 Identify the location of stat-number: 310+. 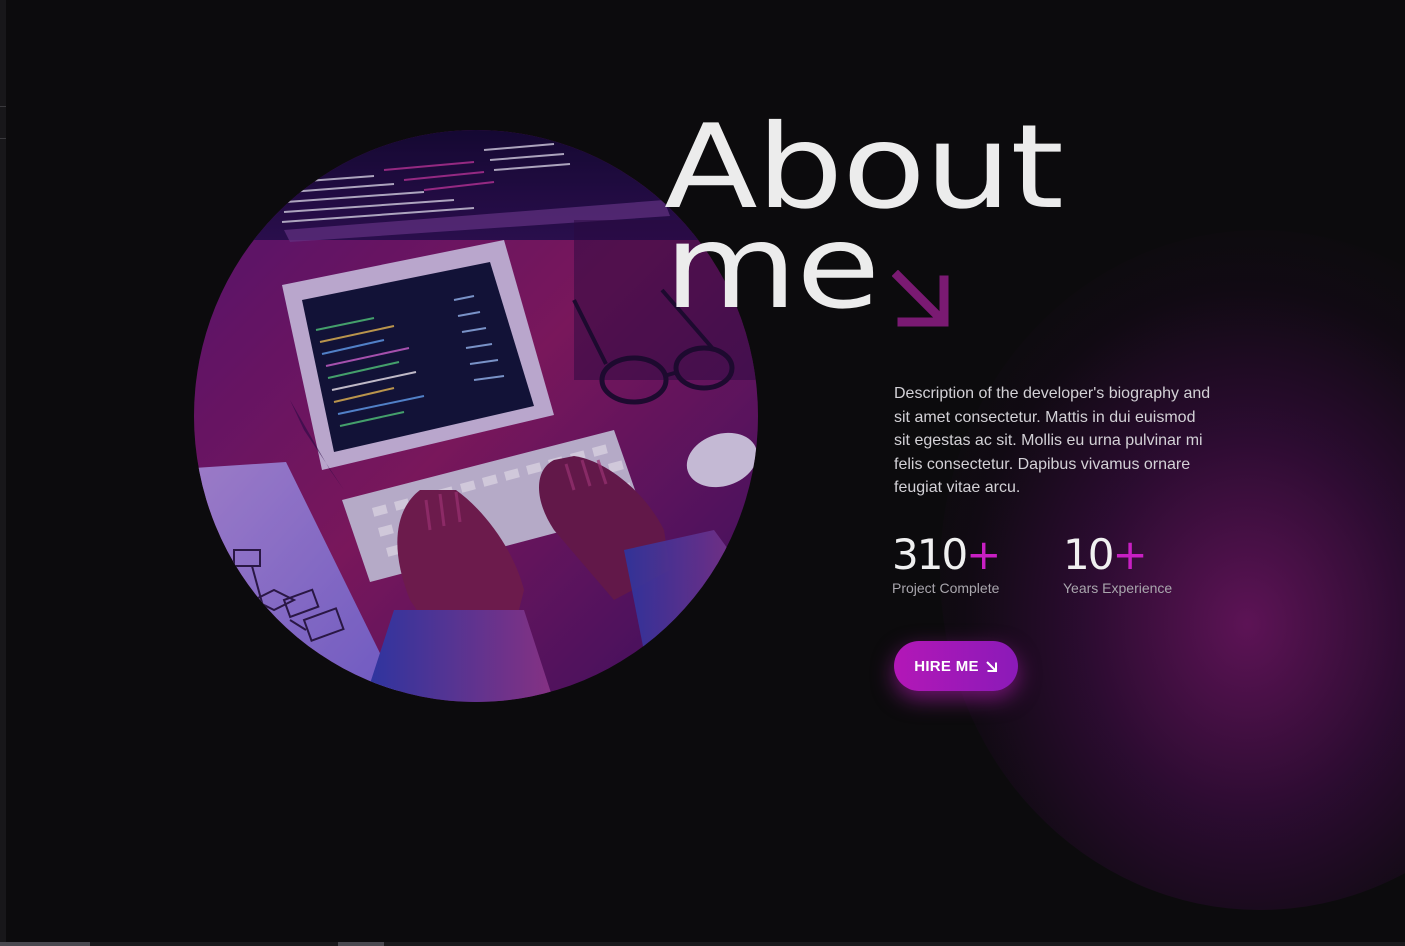
(946, 554).